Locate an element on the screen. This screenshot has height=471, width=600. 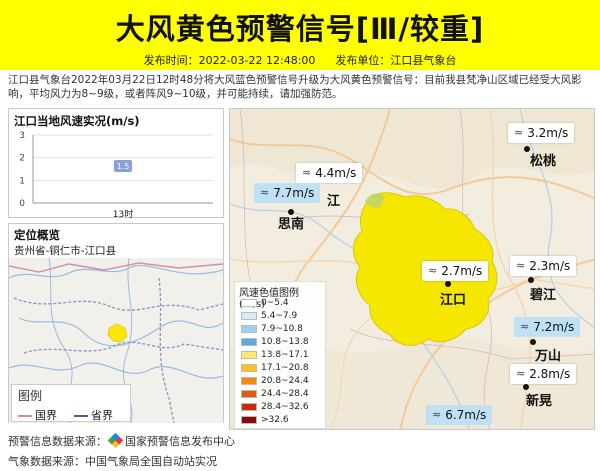
warning-center-logo-icon is located at coordinates (115, 440).